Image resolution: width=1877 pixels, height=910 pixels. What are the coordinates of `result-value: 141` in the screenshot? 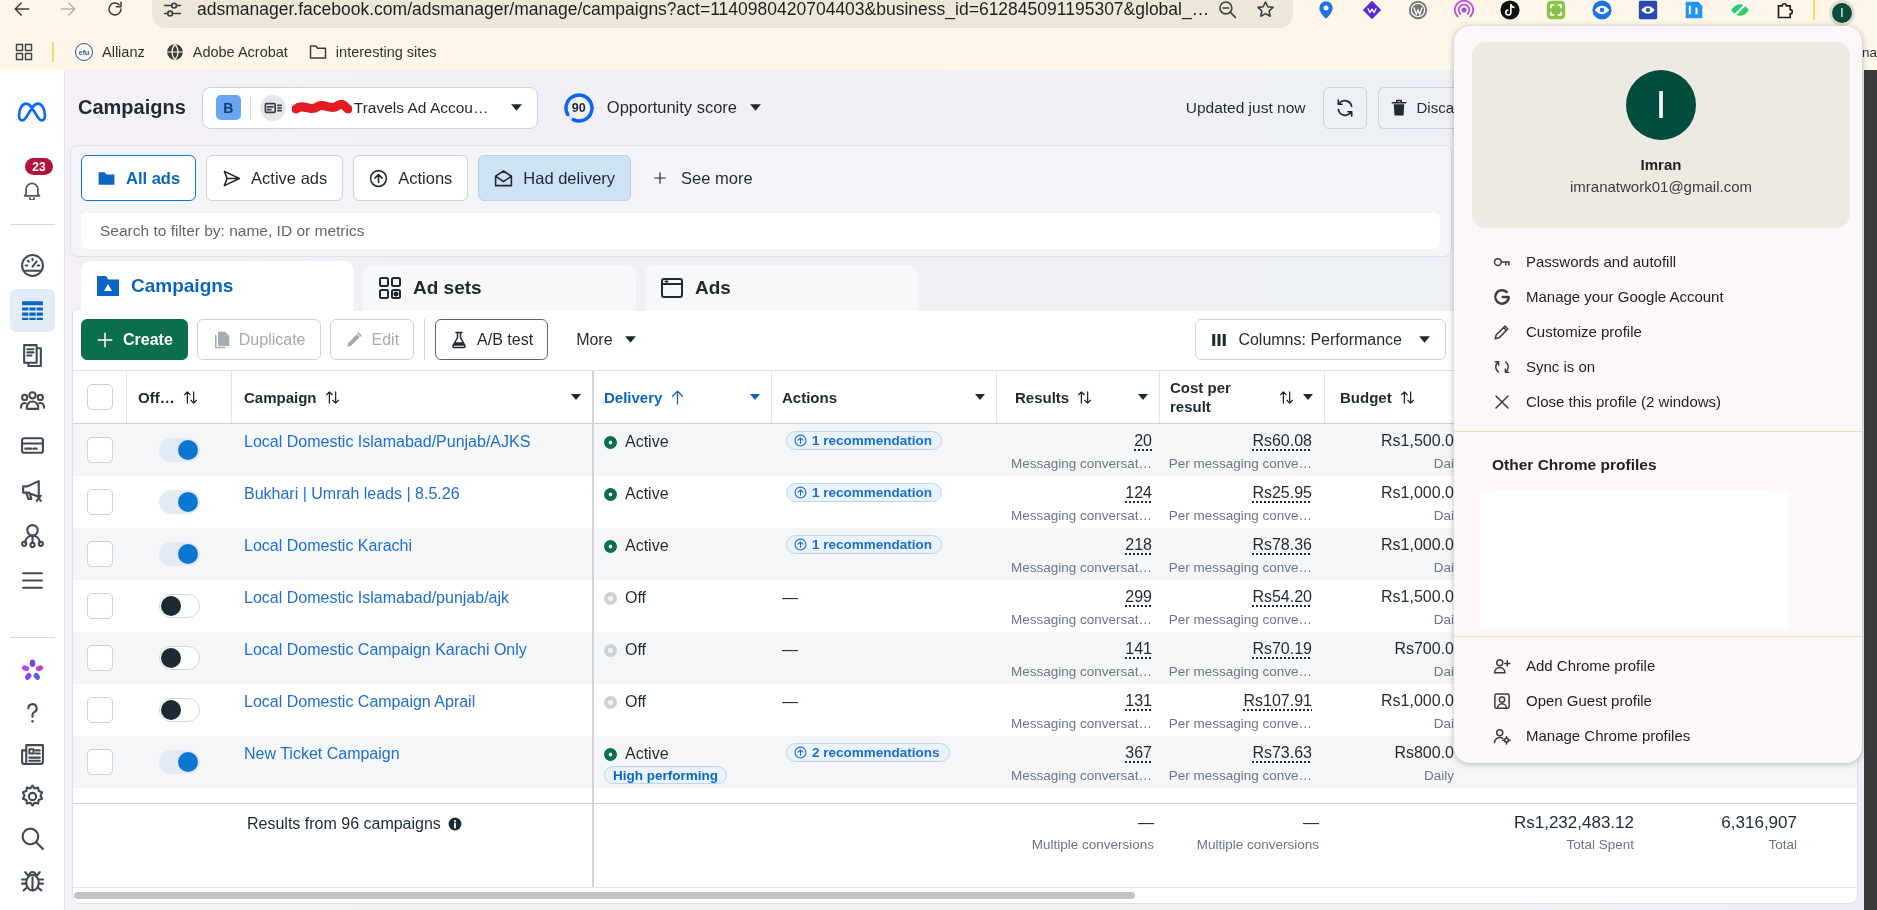 It's located at (1138, 649).